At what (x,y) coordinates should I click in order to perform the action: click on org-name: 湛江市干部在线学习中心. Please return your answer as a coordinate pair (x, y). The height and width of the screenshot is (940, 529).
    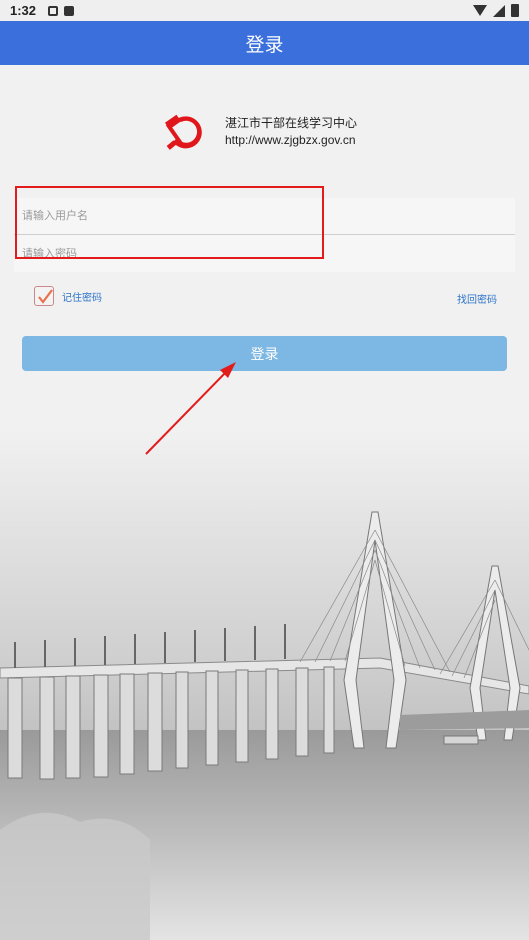
    Looking at the image, I should click on (291, 123).